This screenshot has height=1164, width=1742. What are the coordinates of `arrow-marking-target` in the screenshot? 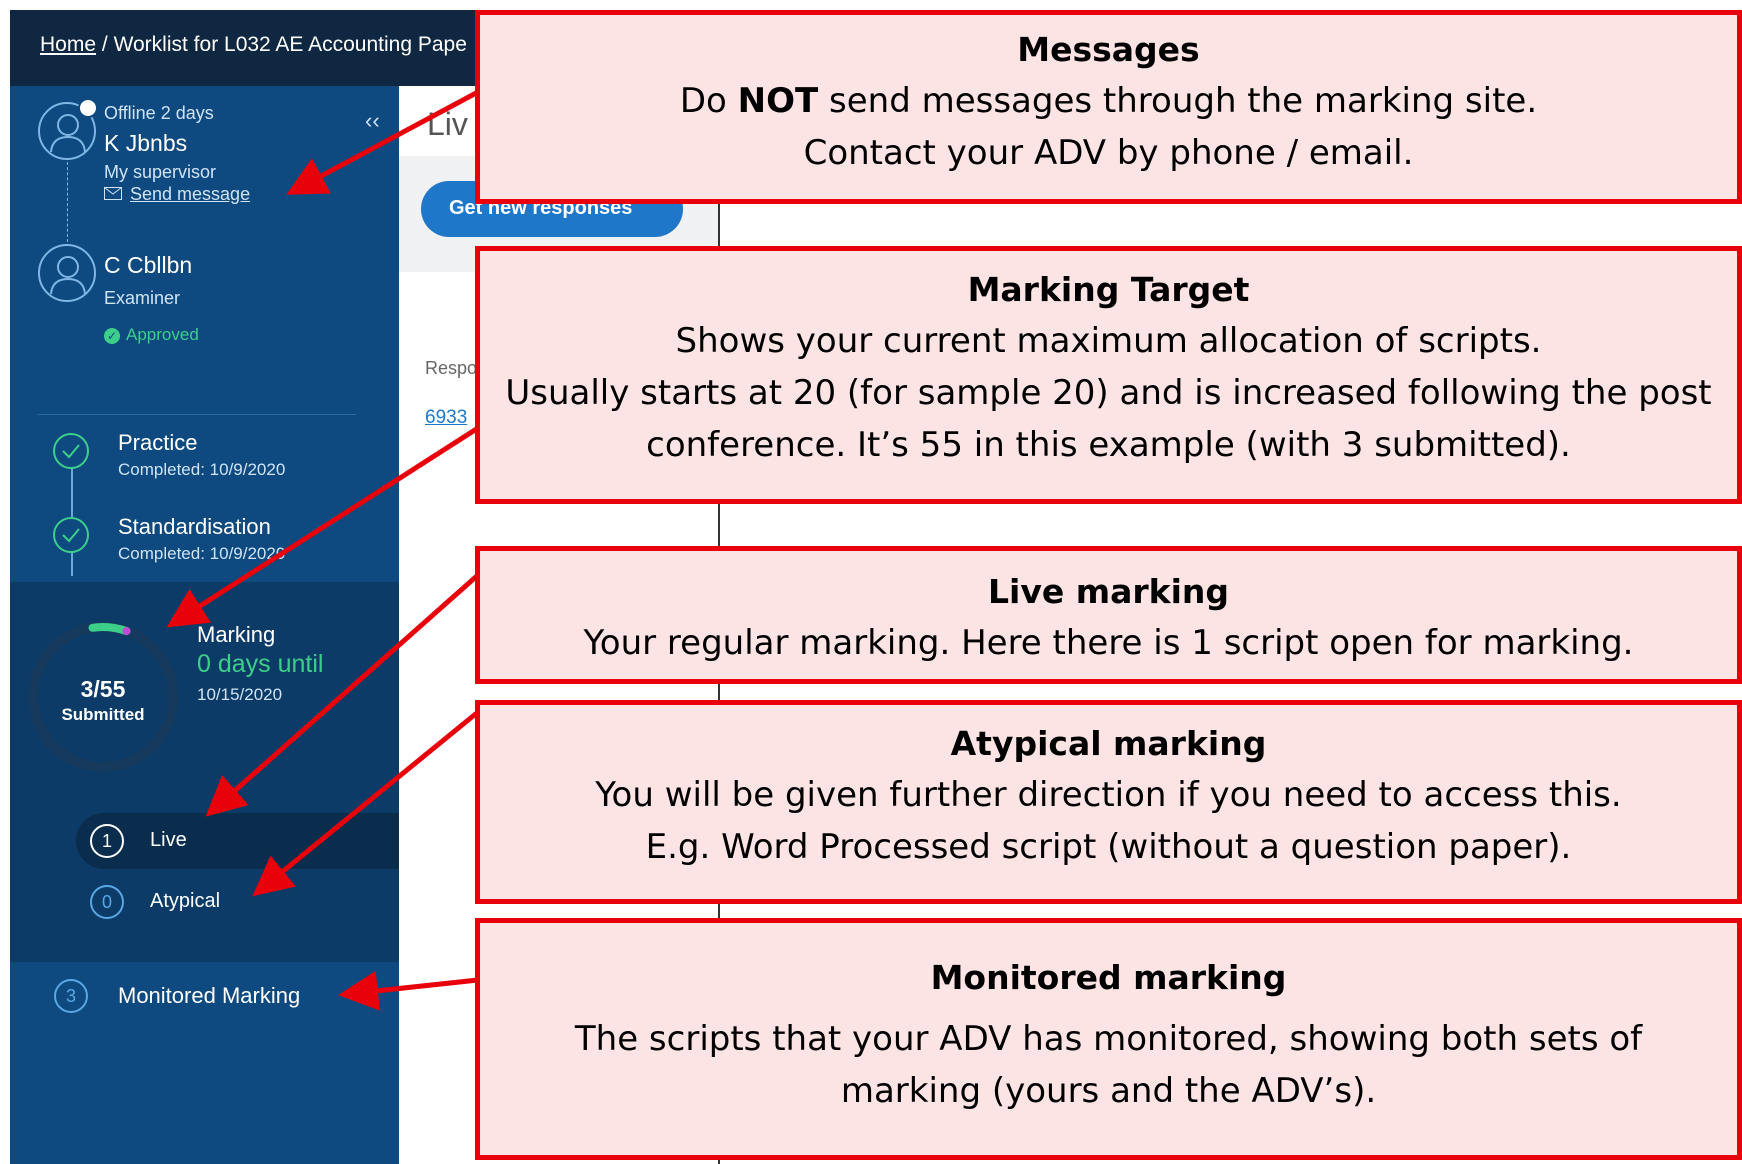 It's located at (323, 526).